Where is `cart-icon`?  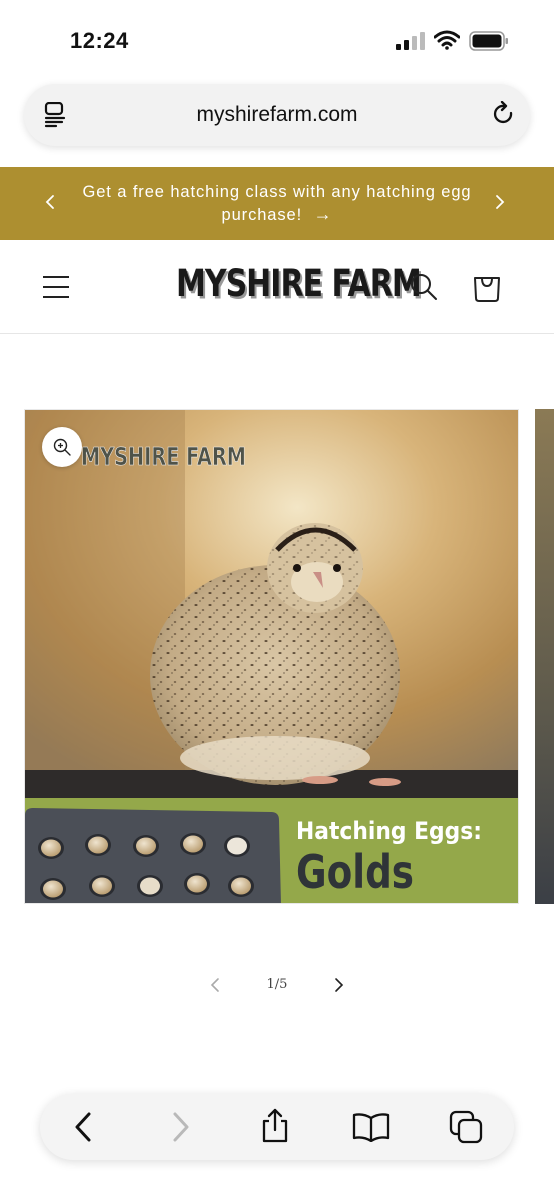 cart-icon is located at coordinates (487, 287).